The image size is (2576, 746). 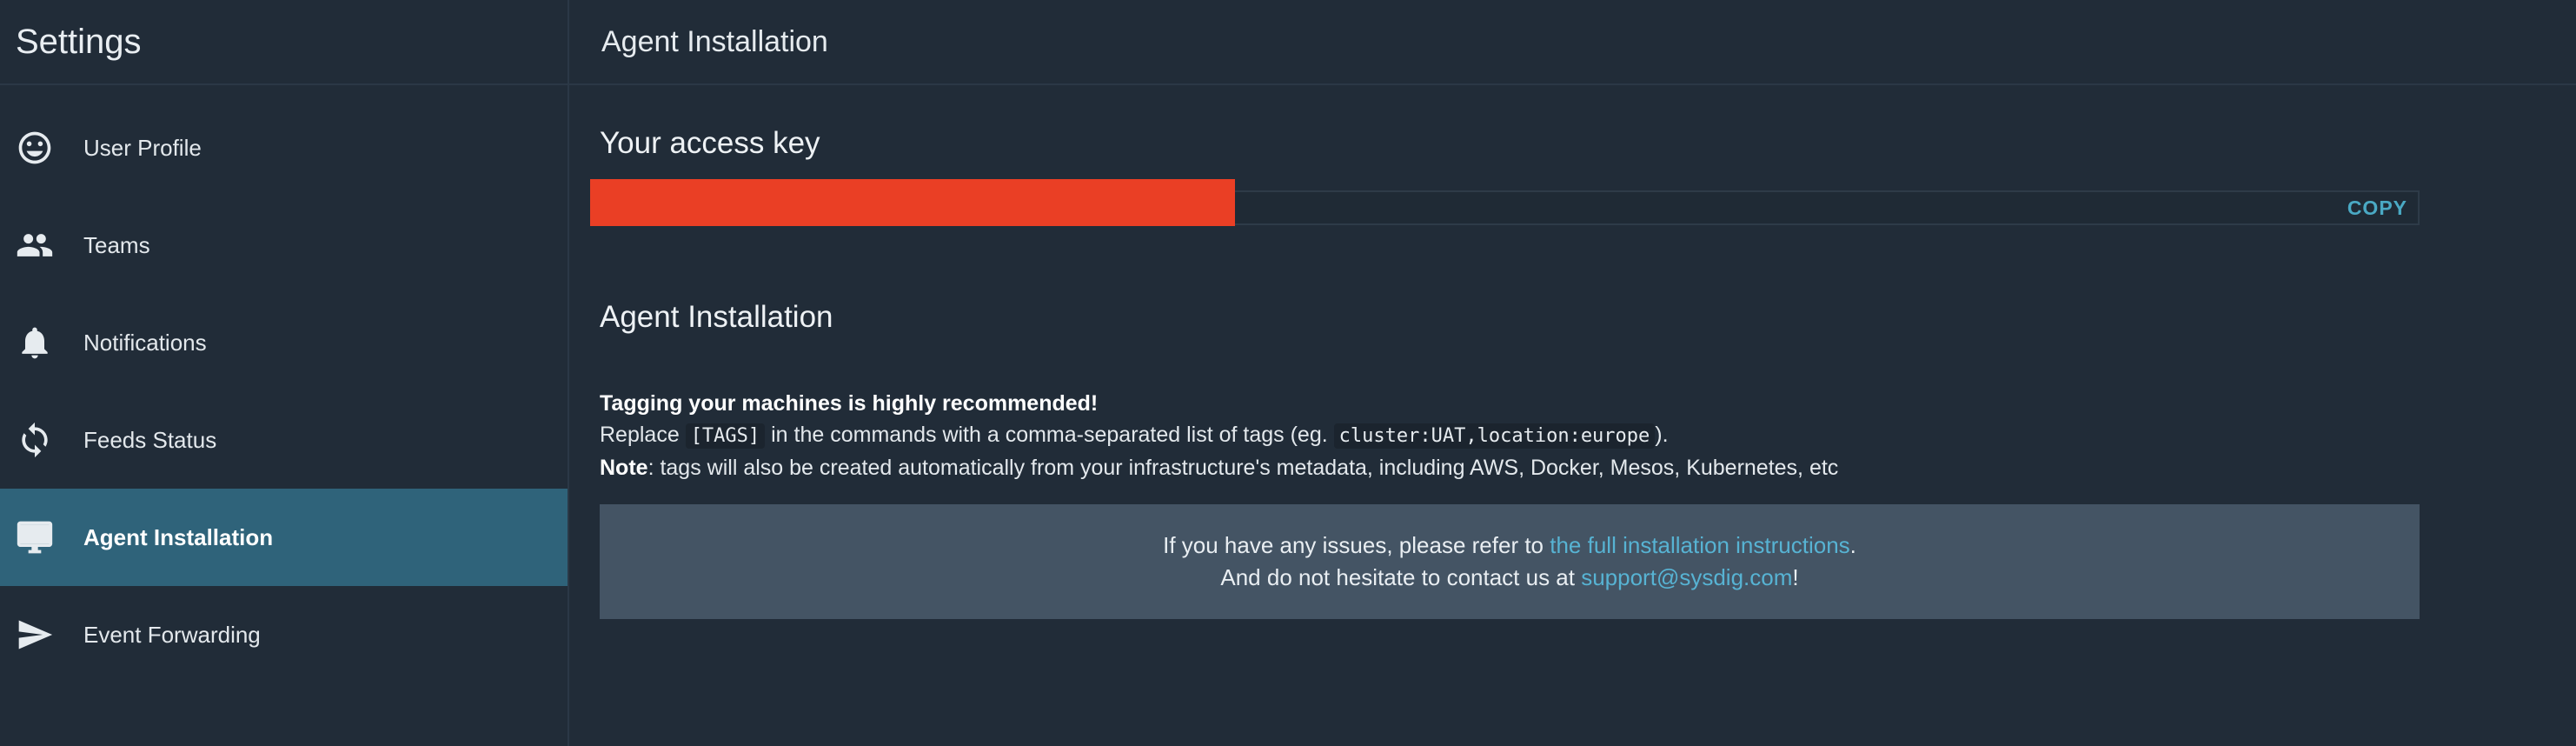 I want to click on support-email-link: support@sysdig.com, so click(x=1686, y=577).